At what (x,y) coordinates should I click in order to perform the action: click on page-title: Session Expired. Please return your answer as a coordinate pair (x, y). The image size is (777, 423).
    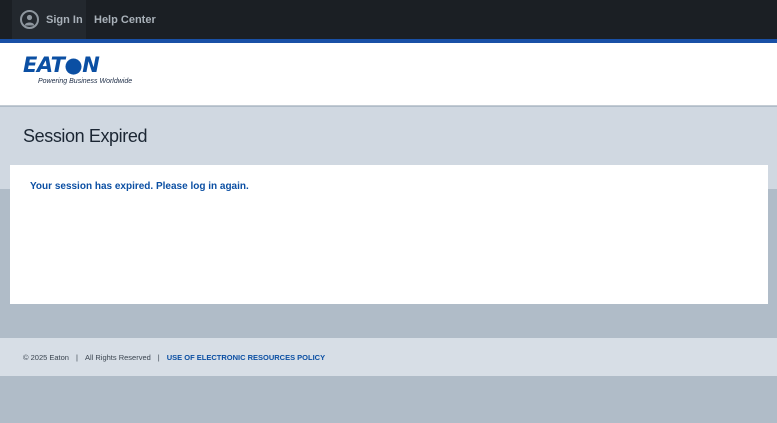
    Looking at the image, I should click on (85, 136).